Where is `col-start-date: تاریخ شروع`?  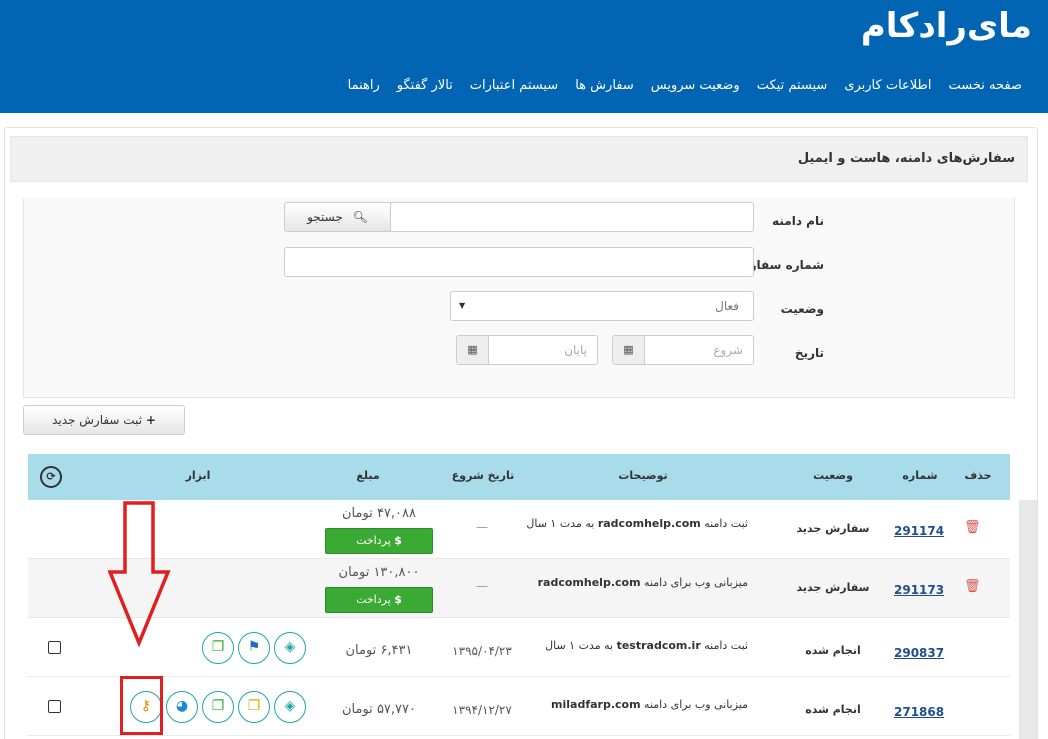 col-start-date: تاریخ شروع is located at coordinates (483, 475).